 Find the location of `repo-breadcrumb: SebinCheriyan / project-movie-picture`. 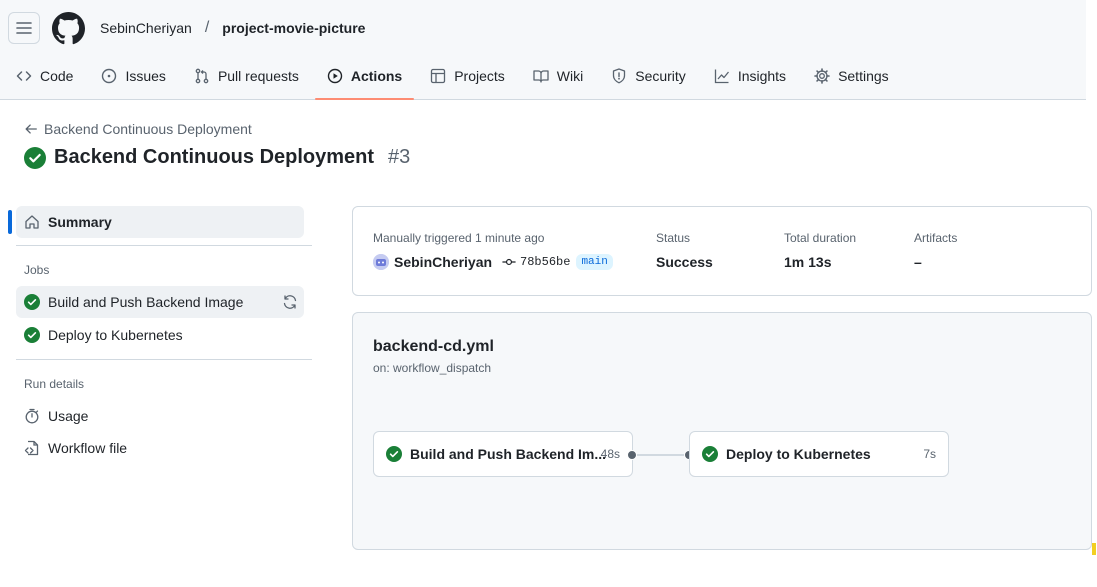

repo-breadcrumb: SebinCheriyan / project-movie-picture is located at coordinates (232, 28).